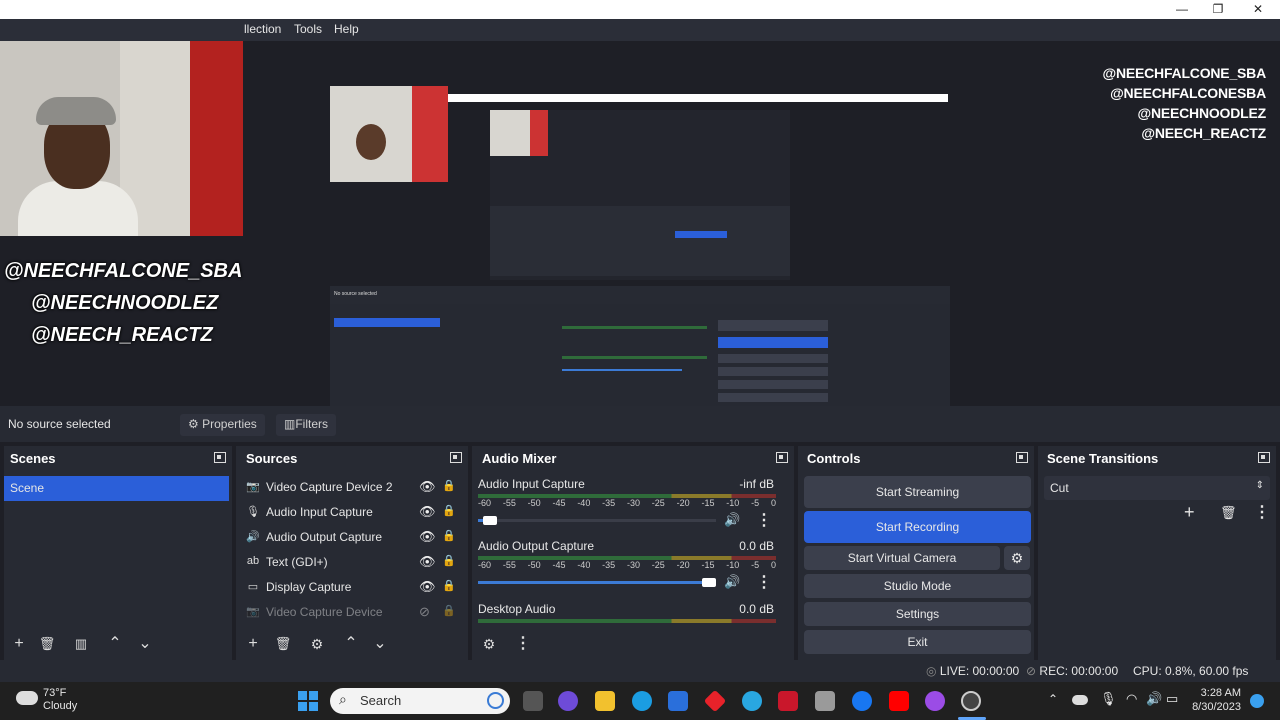 This screenshot has width=1280, height=720. I want to click on scene-item: Scene, so click(116, 488).